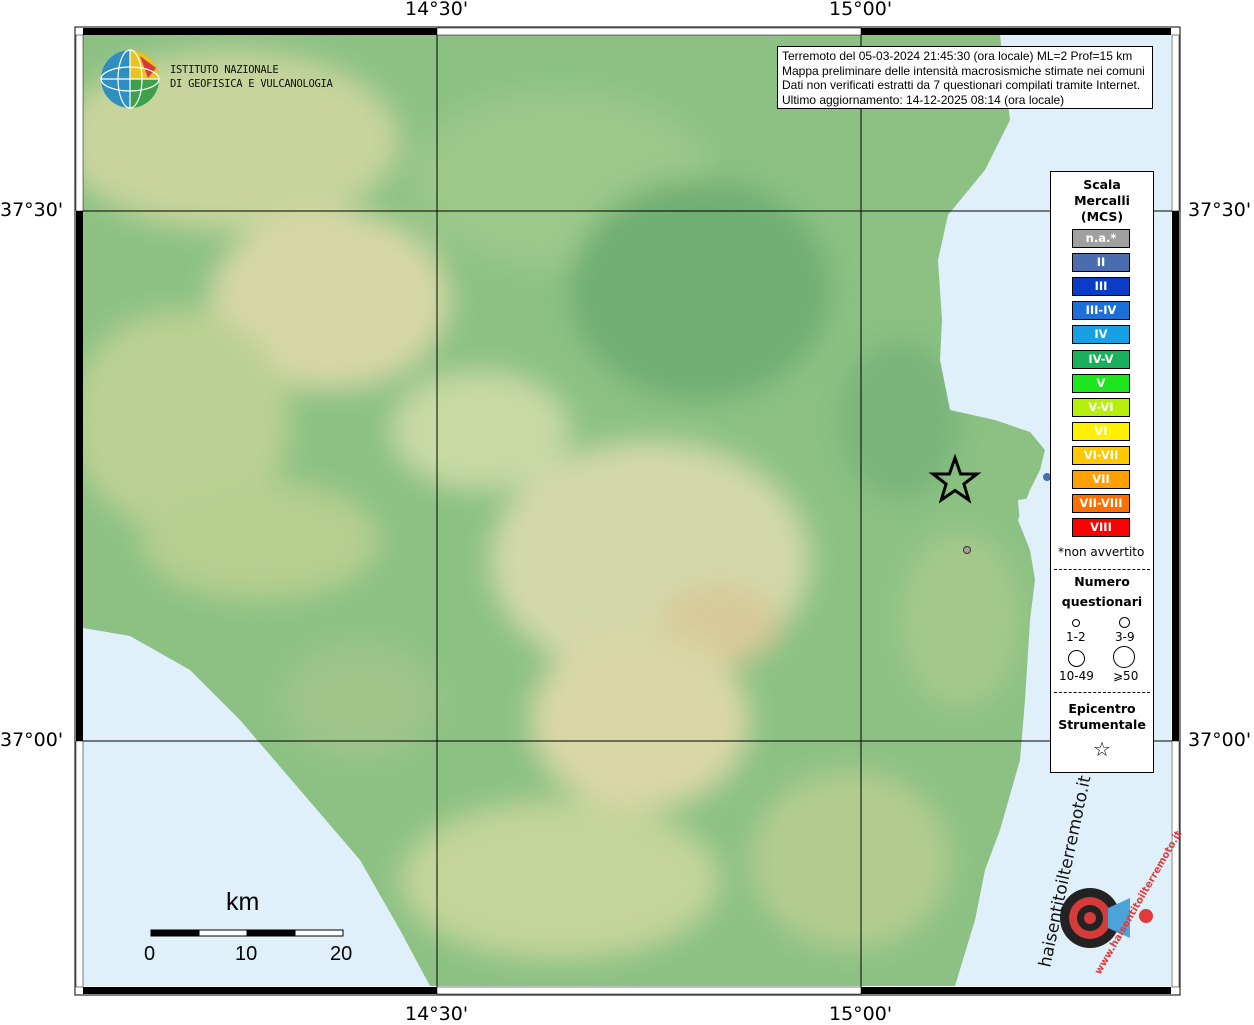  I want to click on scale-bar, so click(247, 933).